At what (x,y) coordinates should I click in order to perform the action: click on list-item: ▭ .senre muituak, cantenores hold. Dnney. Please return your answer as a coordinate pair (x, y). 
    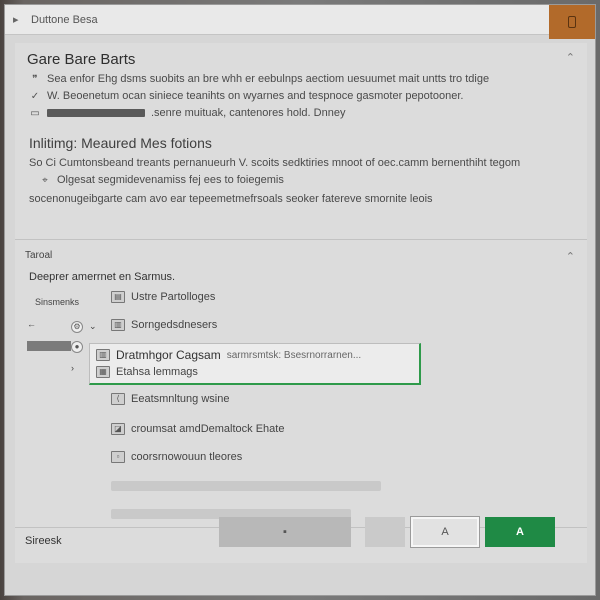
    Looking at the image, I should click on (187, 113).